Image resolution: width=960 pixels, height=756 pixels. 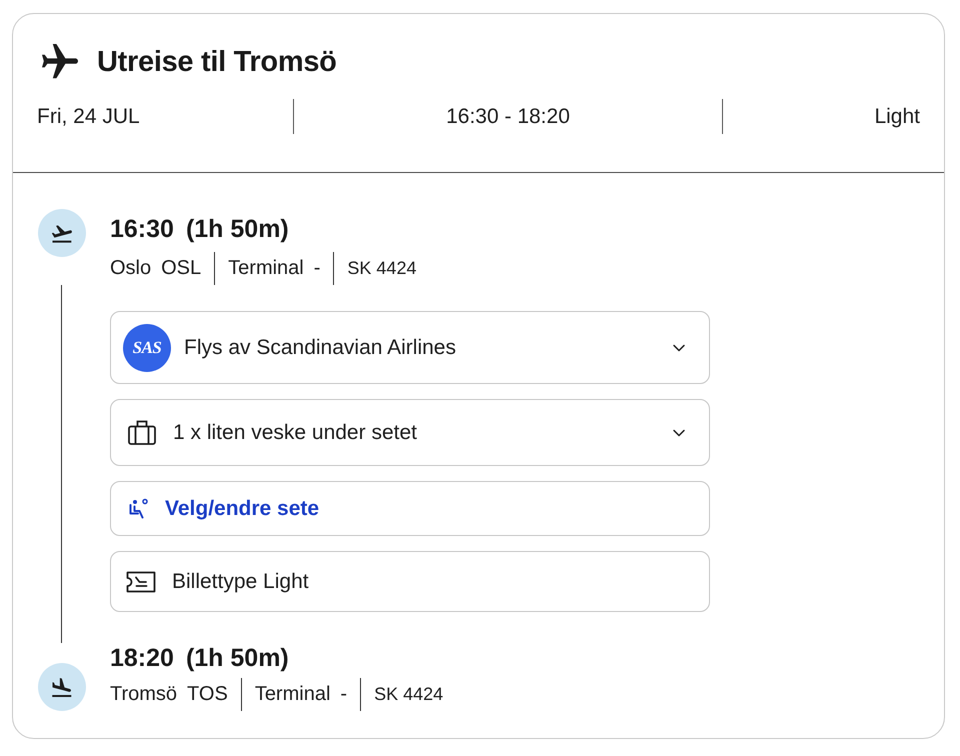 I want to click on airport-code: OSL, so click(x=181, y=268).